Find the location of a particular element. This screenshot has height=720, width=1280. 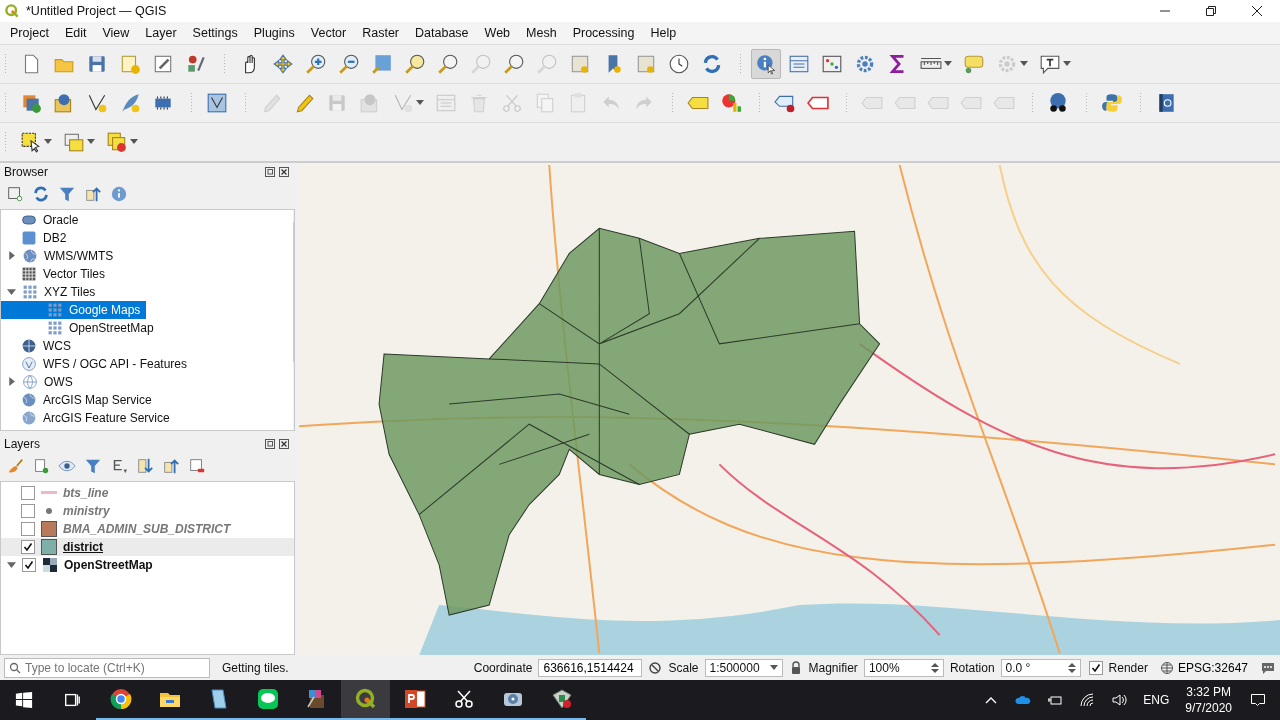

legend-row: ministry is located at coordinates (147, 510).